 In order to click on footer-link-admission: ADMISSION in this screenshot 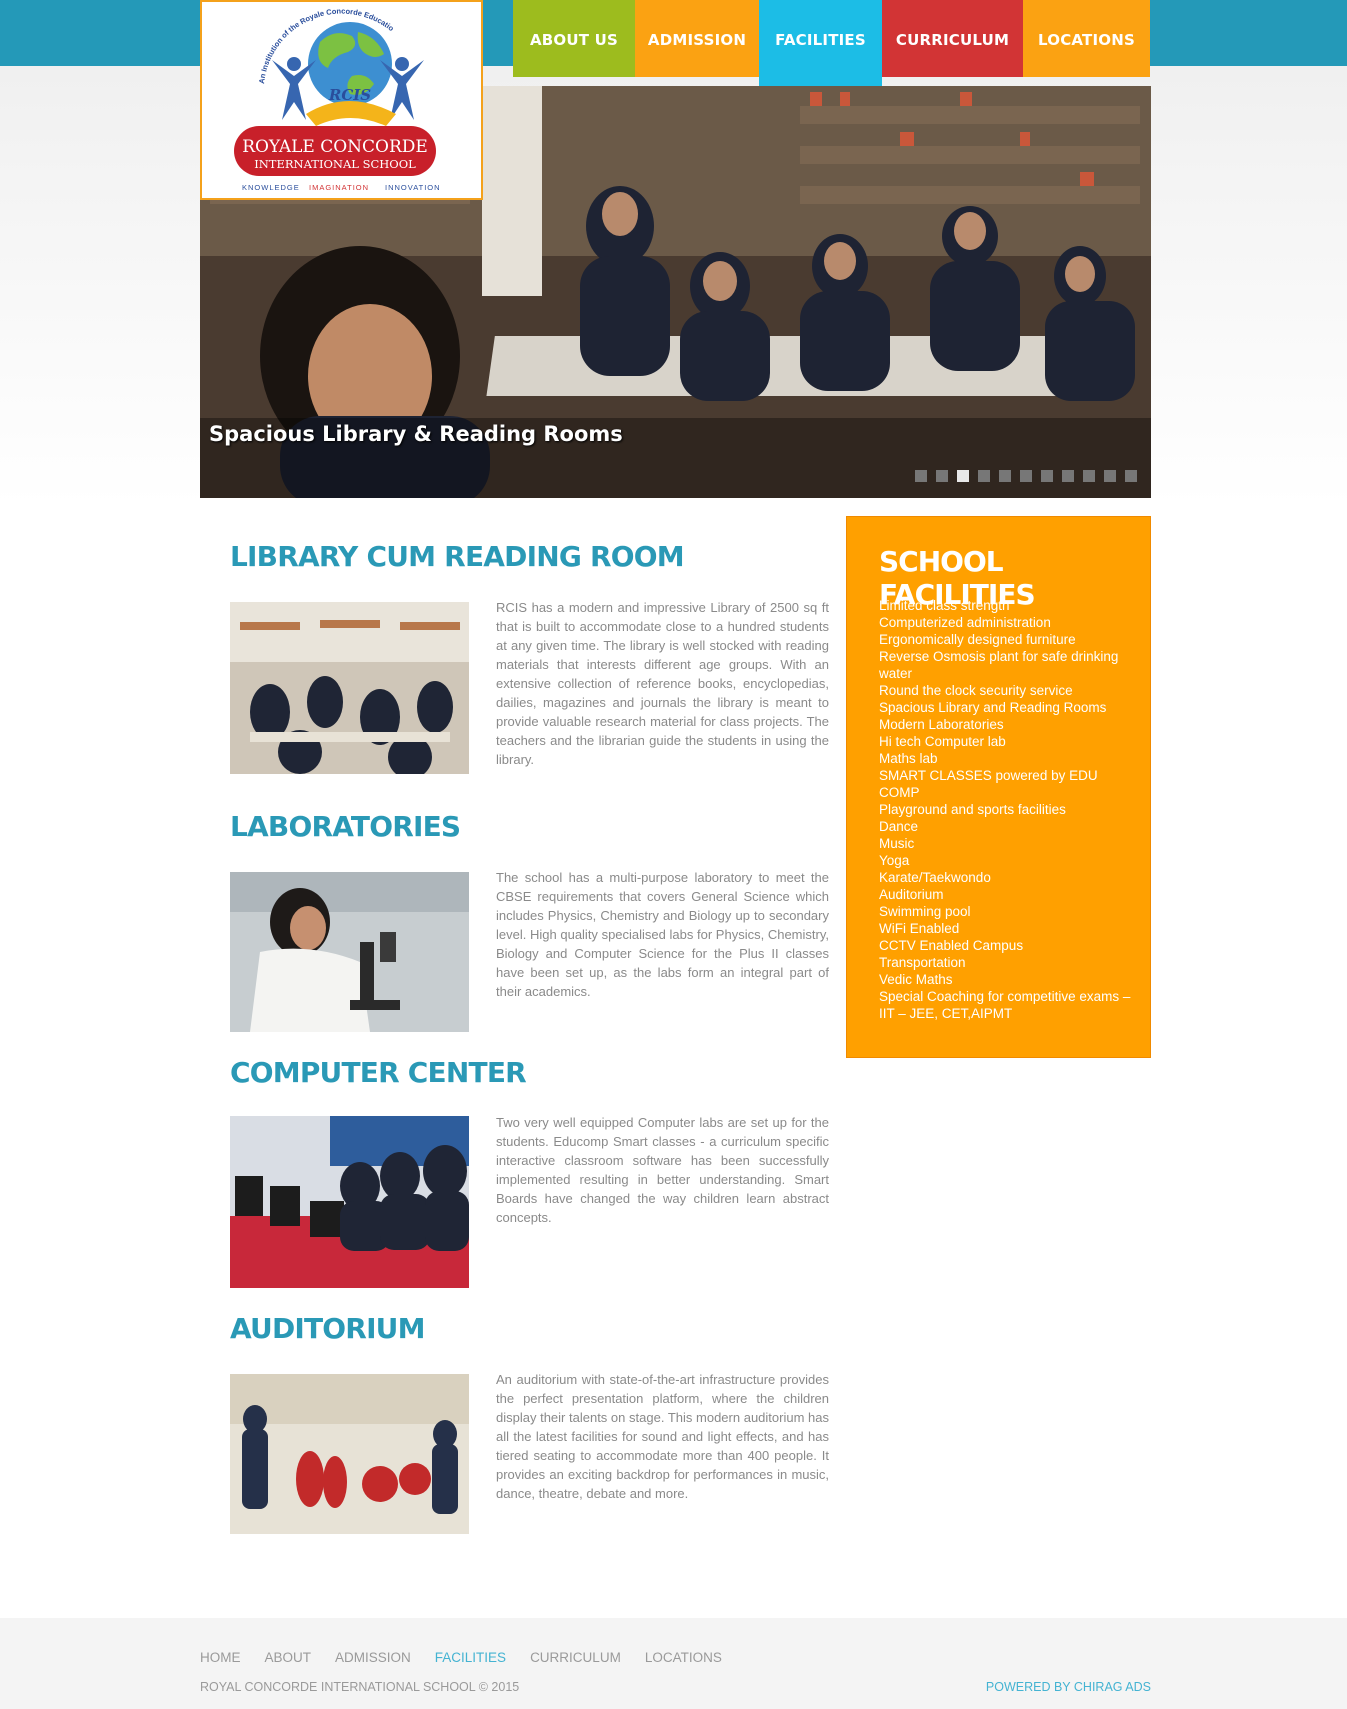, I will do `click(373, 1657)`.